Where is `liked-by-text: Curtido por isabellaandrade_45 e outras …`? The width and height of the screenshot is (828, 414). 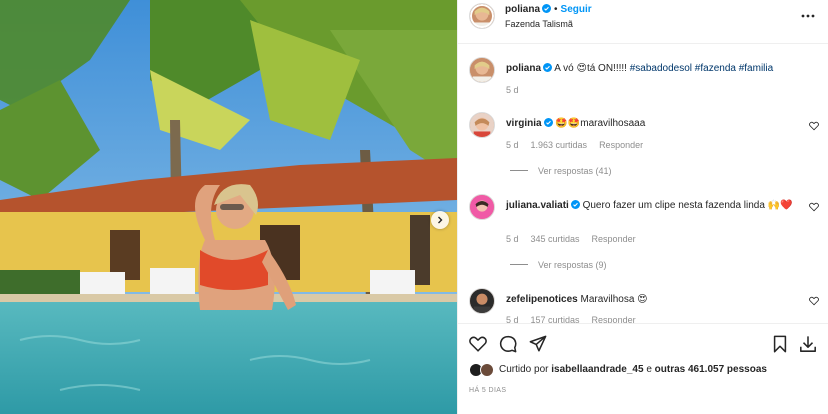 liked-by-text: Curtido por isabellaandrade_45 e outras … is located at coordinates (633, 369).